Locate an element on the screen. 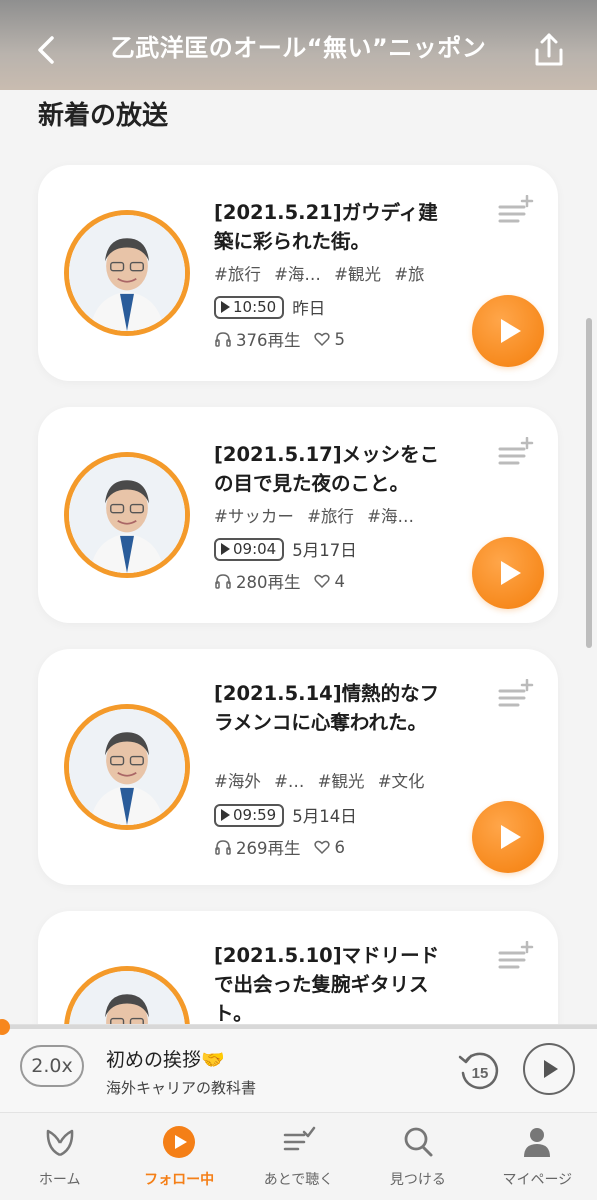  rewind-15-button: 15 is located at coordinates (478, 1069).